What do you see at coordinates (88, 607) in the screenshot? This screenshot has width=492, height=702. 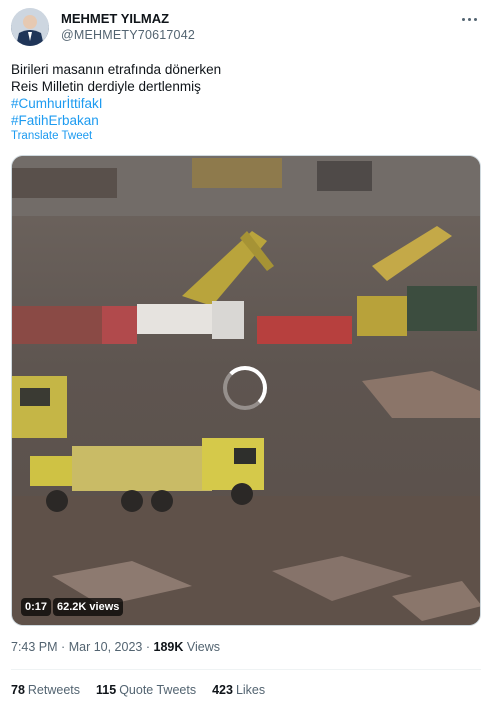 I see `video-views: 62.2K views` at bounding box center [88, 607].